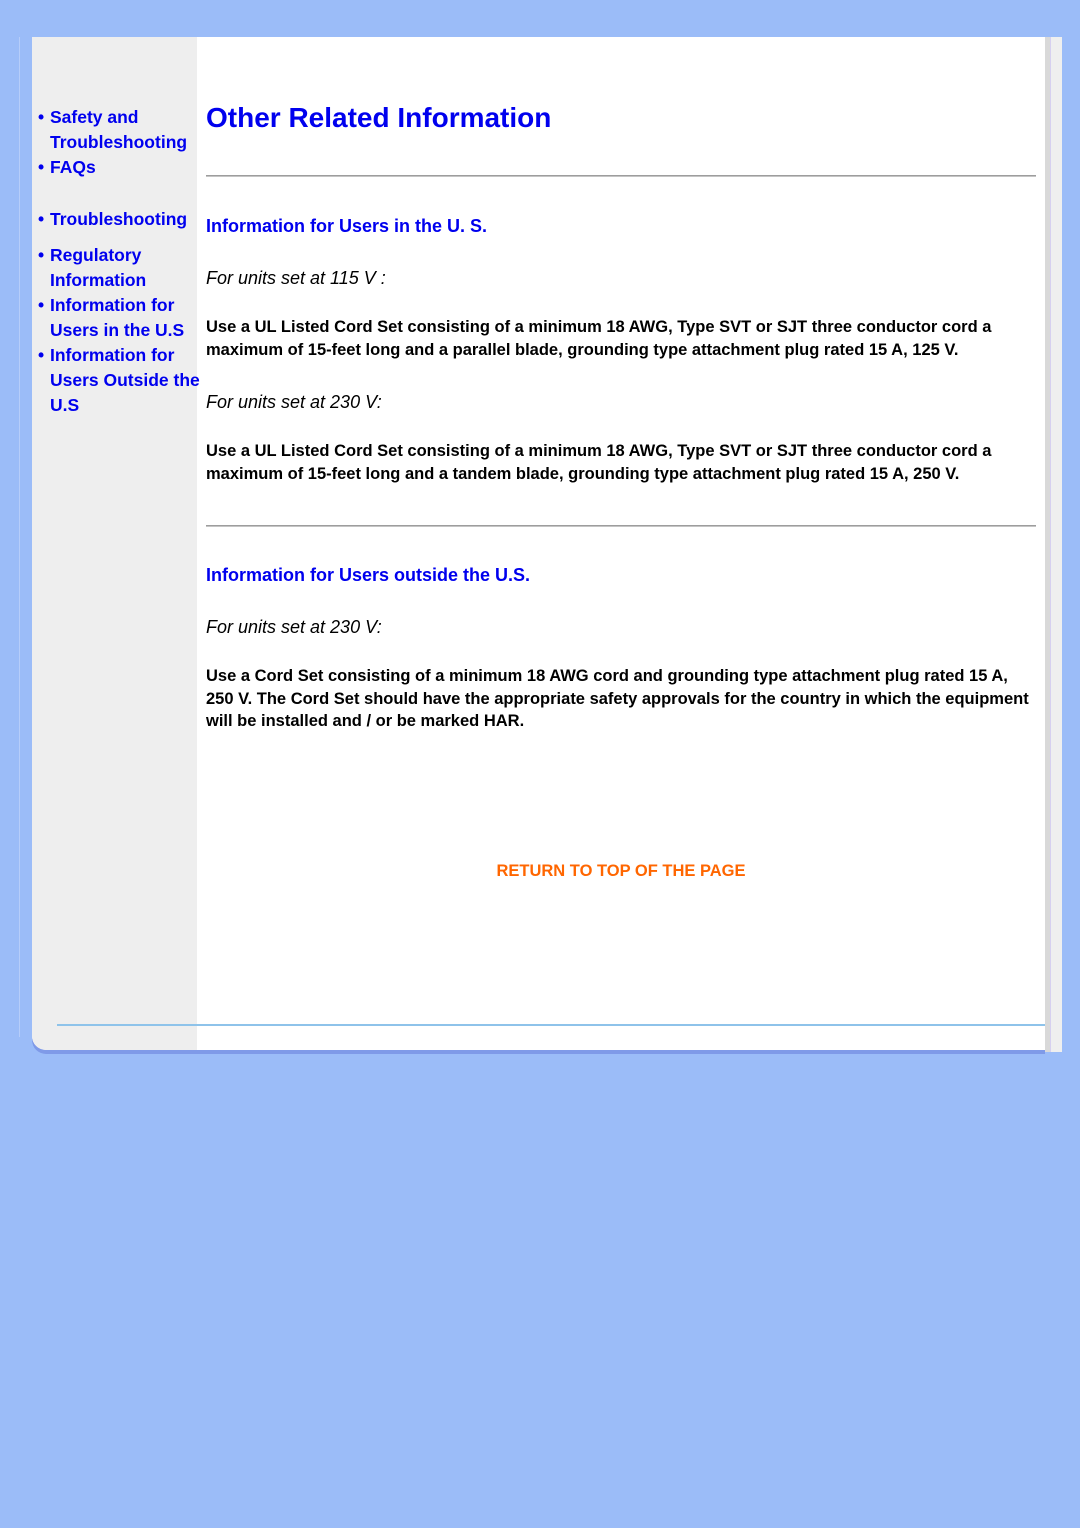 This screenshot has height=1528, width=1080. I want to click on sidebar-item-regulatory: Regulatory Information, so click(118, 268).